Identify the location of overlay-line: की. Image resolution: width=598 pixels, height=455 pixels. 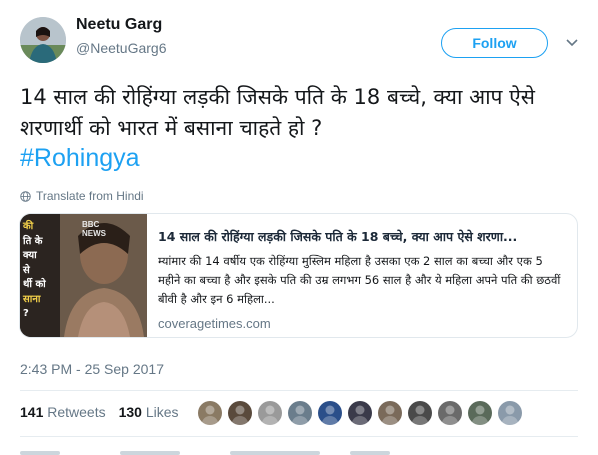
(28, 226).